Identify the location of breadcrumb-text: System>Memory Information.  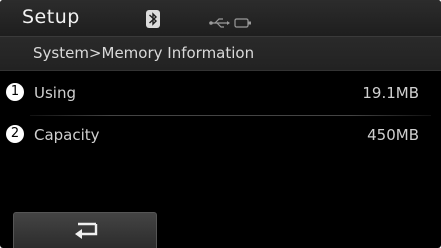
(144, 53).